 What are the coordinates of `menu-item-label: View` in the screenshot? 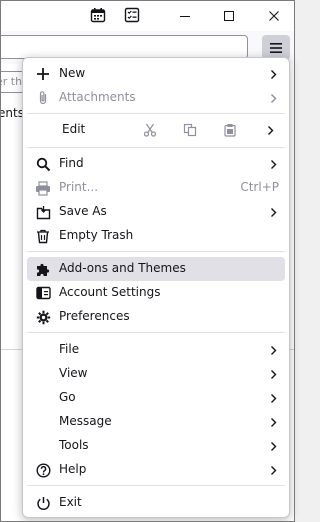 It's located at (73, 373).